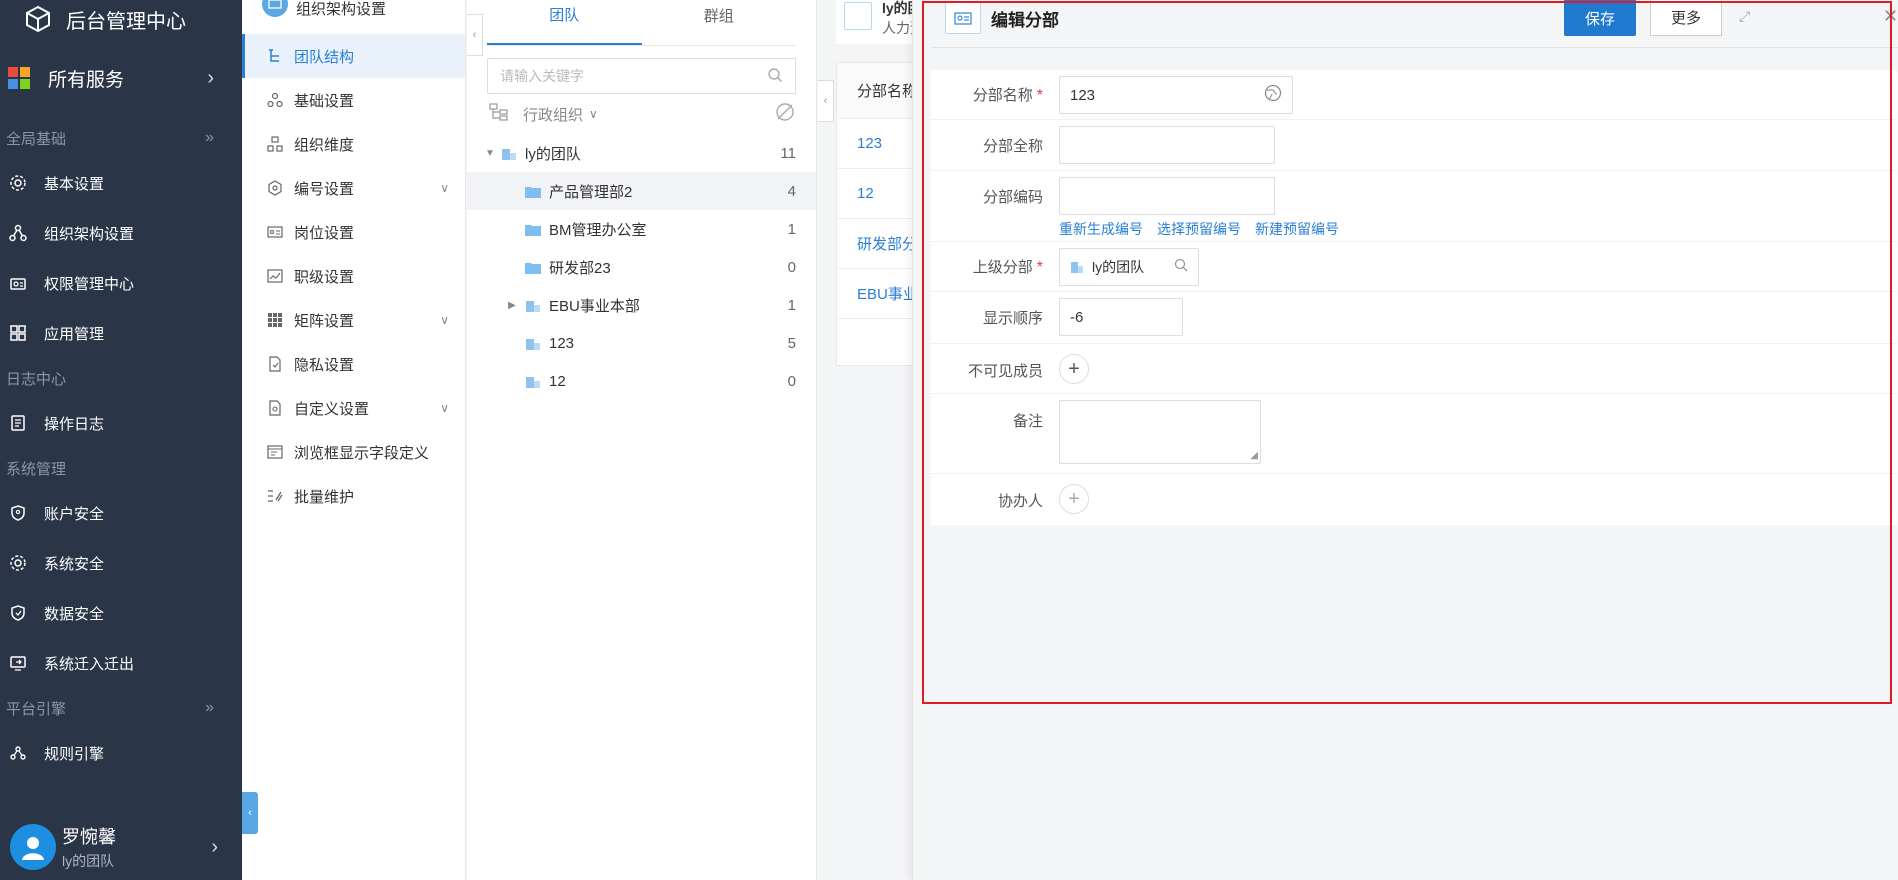  Describe the element at coordinates (353, 144) in the screenshot. I see `nav-item-org-dimension: 组织维度` at that location.